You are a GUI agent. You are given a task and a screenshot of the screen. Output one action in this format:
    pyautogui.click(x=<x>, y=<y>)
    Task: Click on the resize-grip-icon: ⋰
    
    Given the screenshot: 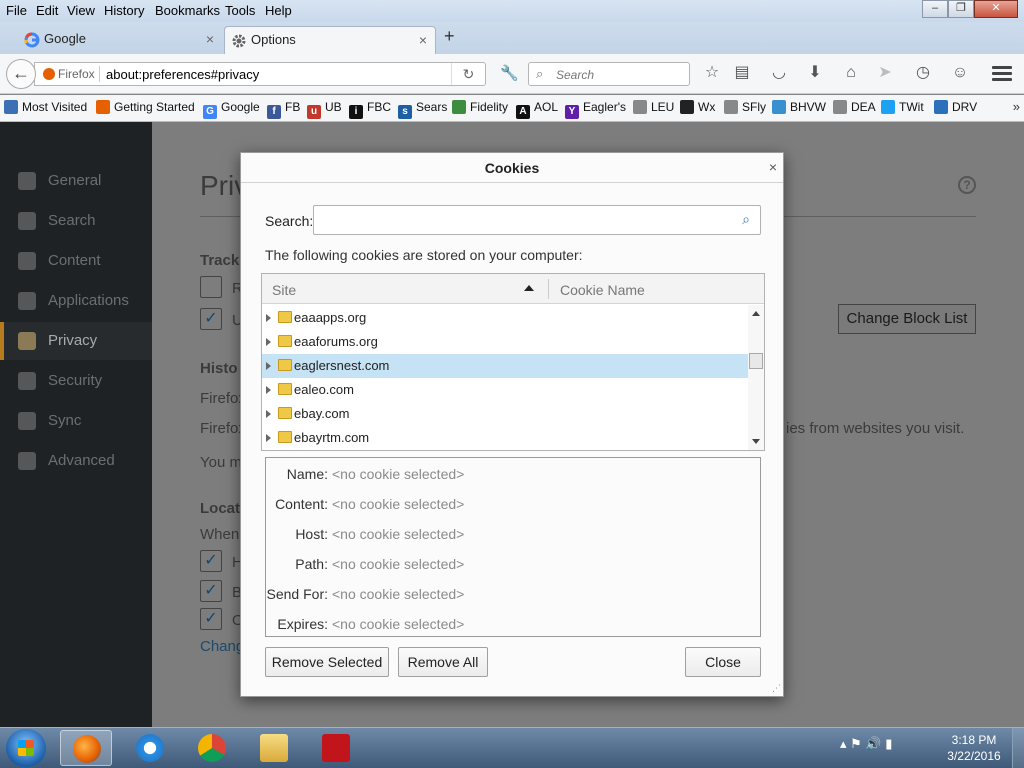 What is the action you would take?
    pyautogui.click(x=776, y=688)
    